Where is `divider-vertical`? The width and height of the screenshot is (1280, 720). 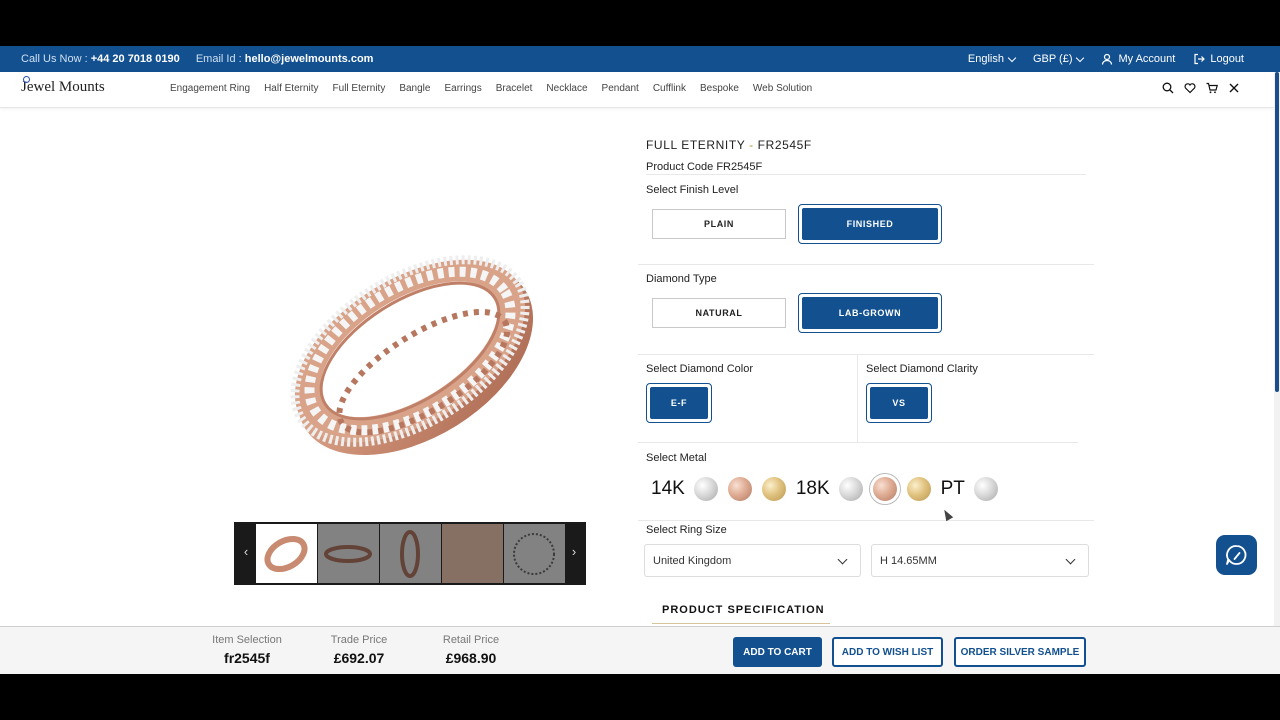
divider-vertical is located at coordinates (857, 398).